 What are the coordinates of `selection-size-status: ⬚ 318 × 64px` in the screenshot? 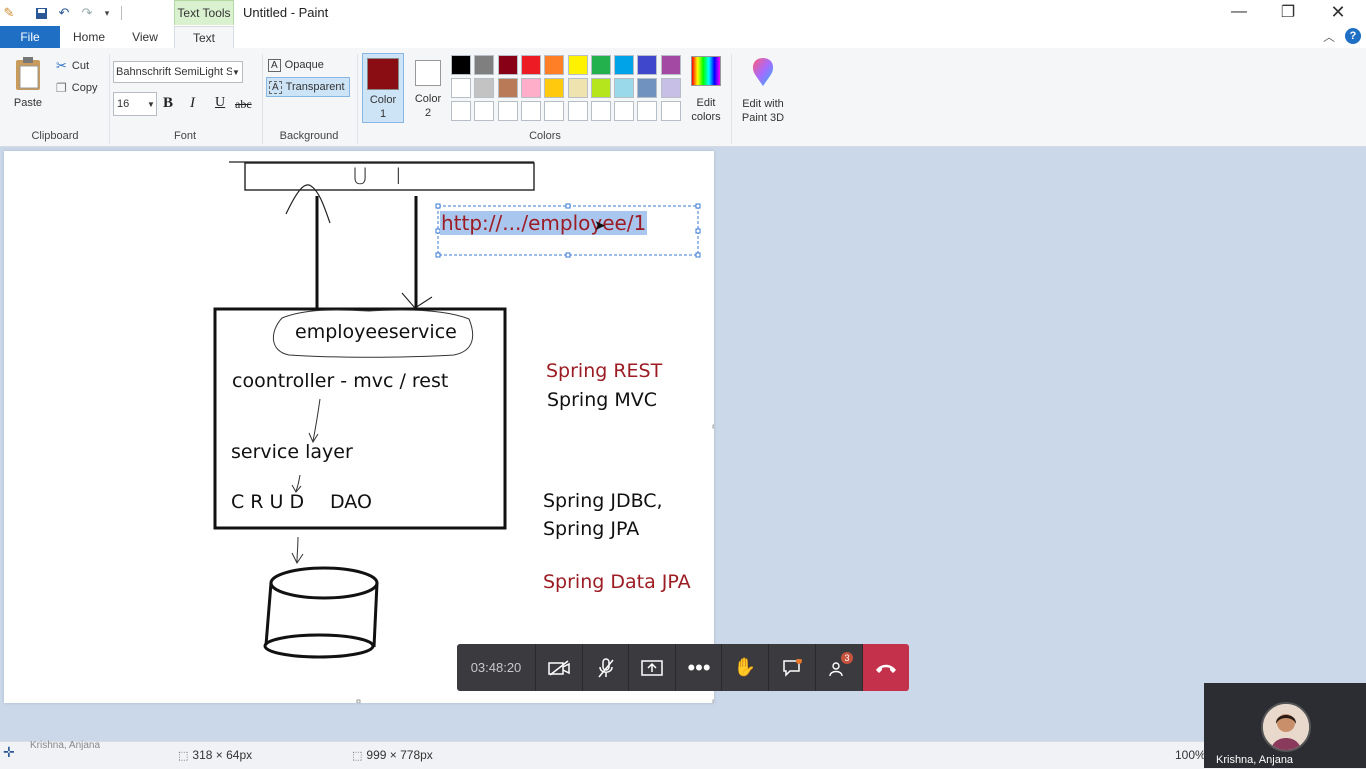 It's located at (215, 755).